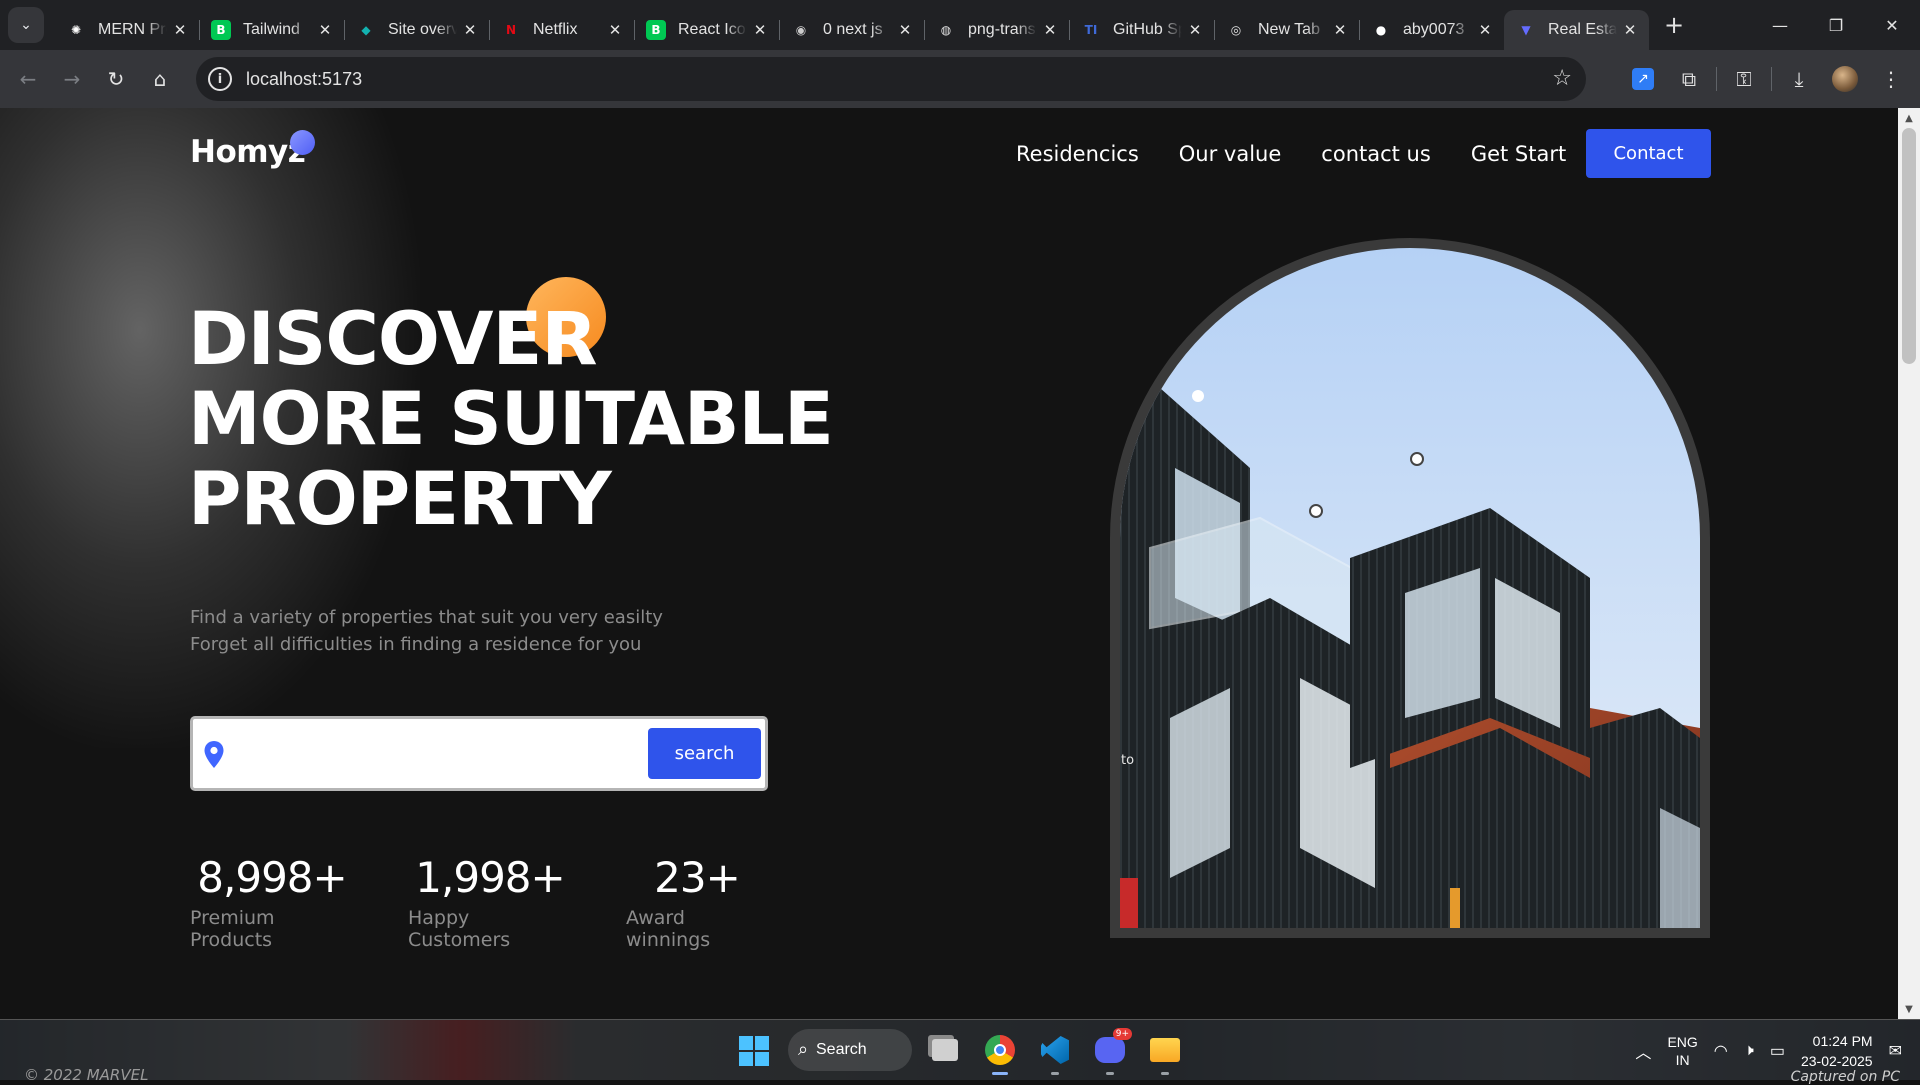  Describe the element at coordinates (1892, 25) in the screenshot. I see `close-window-icon: ✕` at that location.